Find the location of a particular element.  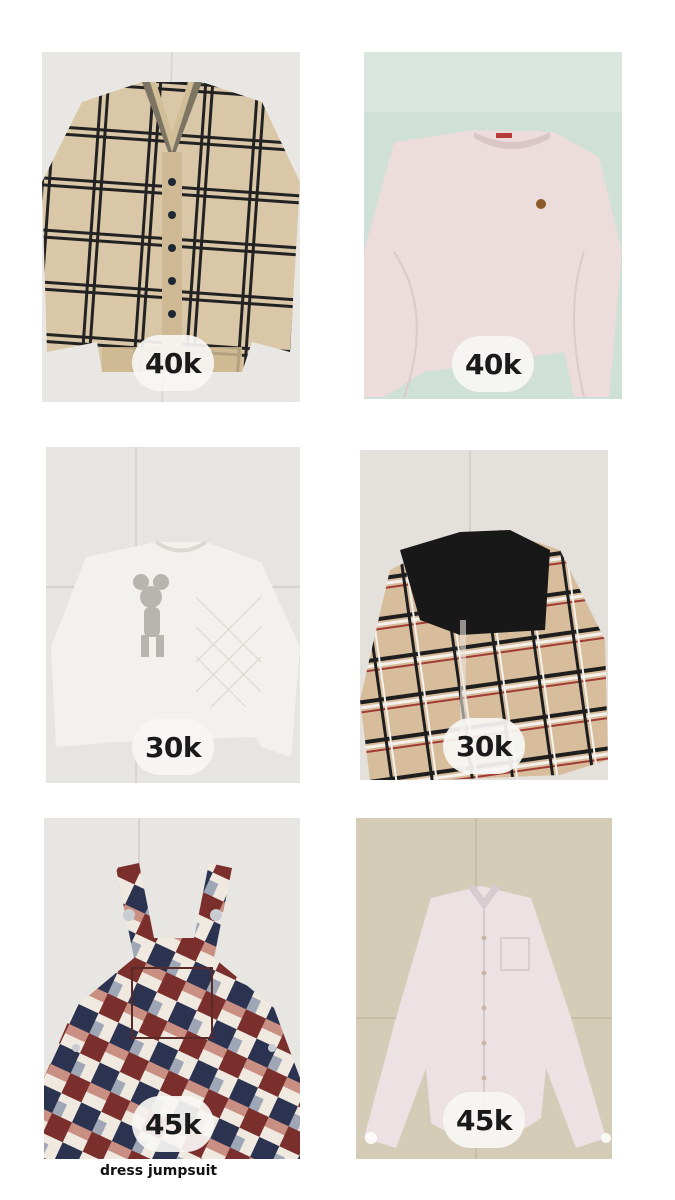

product-card-mickey-sweatshirt: 30k is located at coordinates (173, 615).